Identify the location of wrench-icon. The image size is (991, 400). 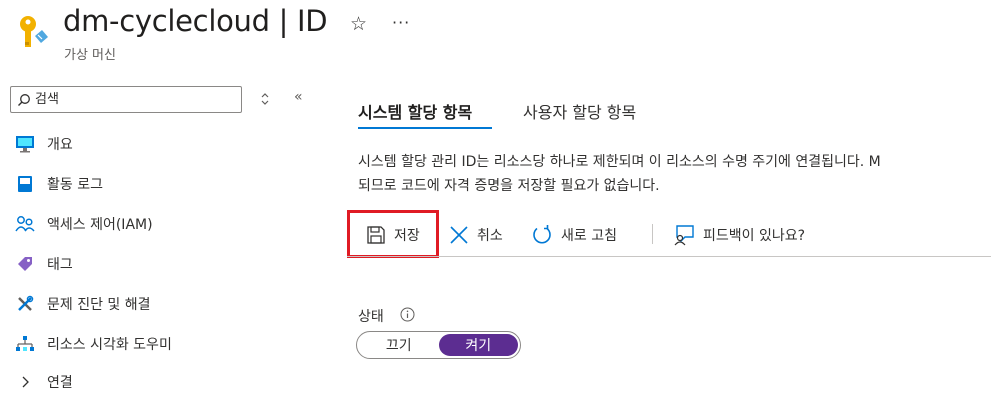
(25, 304).